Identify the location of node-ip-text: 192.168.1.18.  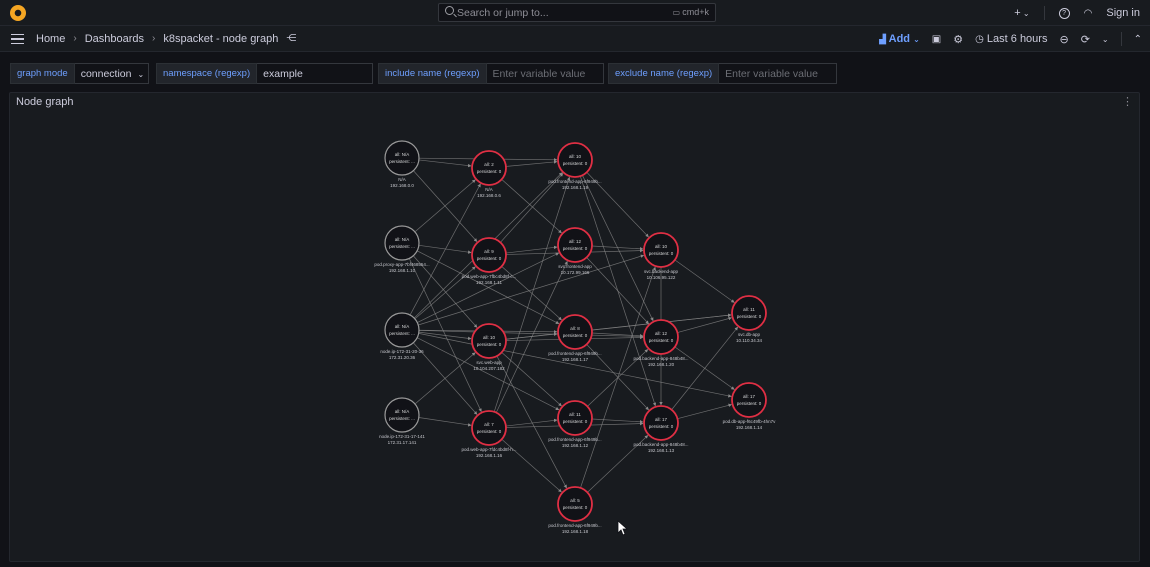
(575, 531).